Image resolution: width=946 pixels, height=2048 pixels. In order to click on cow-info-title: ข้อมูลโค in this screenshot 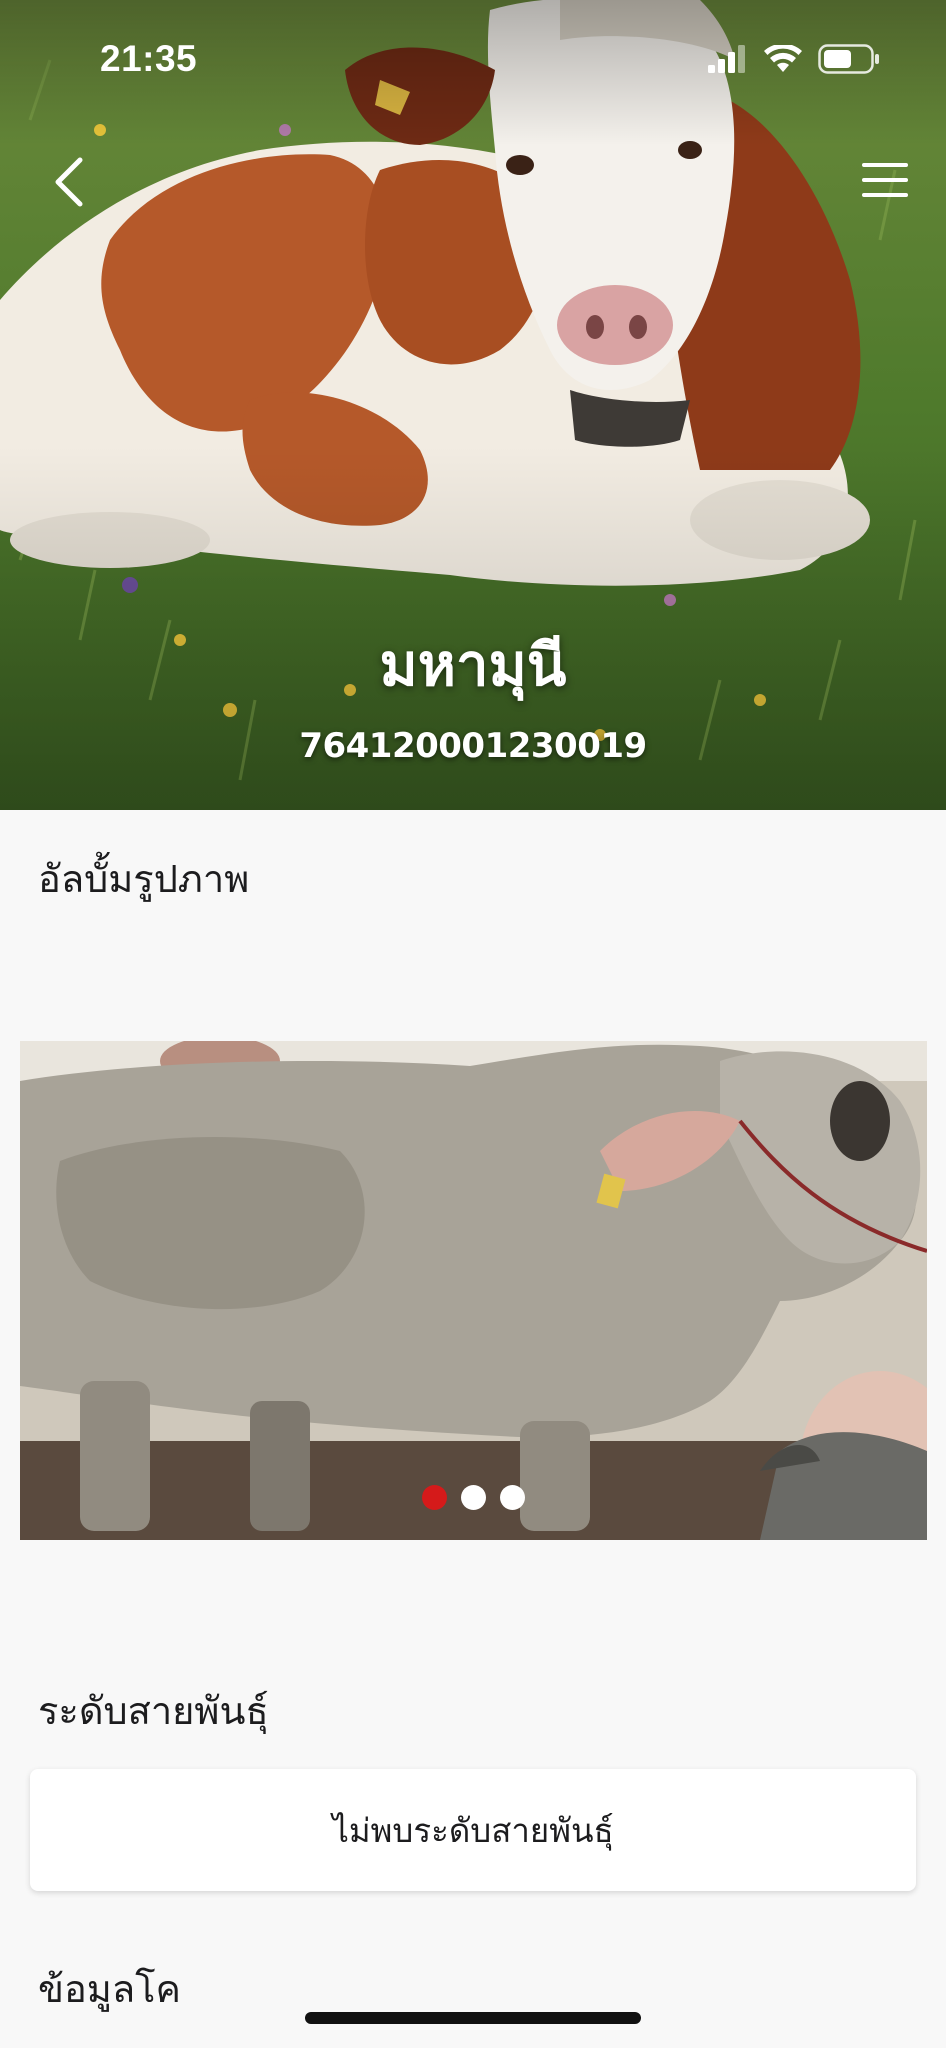, I will do `click(109, 1989)`.